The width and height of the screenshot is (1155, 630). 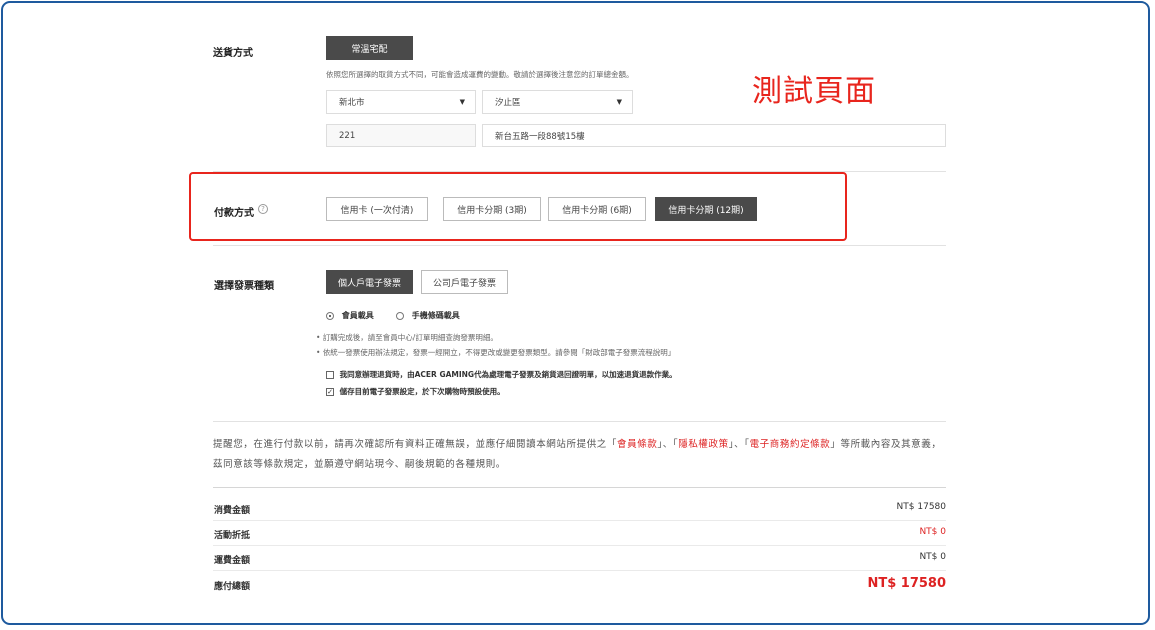 What do you see at coordinates (886, 444) in the screenshot?
I see `notice-suffix: 」等所載內容及其意義，` at bounding box center [886, 444].